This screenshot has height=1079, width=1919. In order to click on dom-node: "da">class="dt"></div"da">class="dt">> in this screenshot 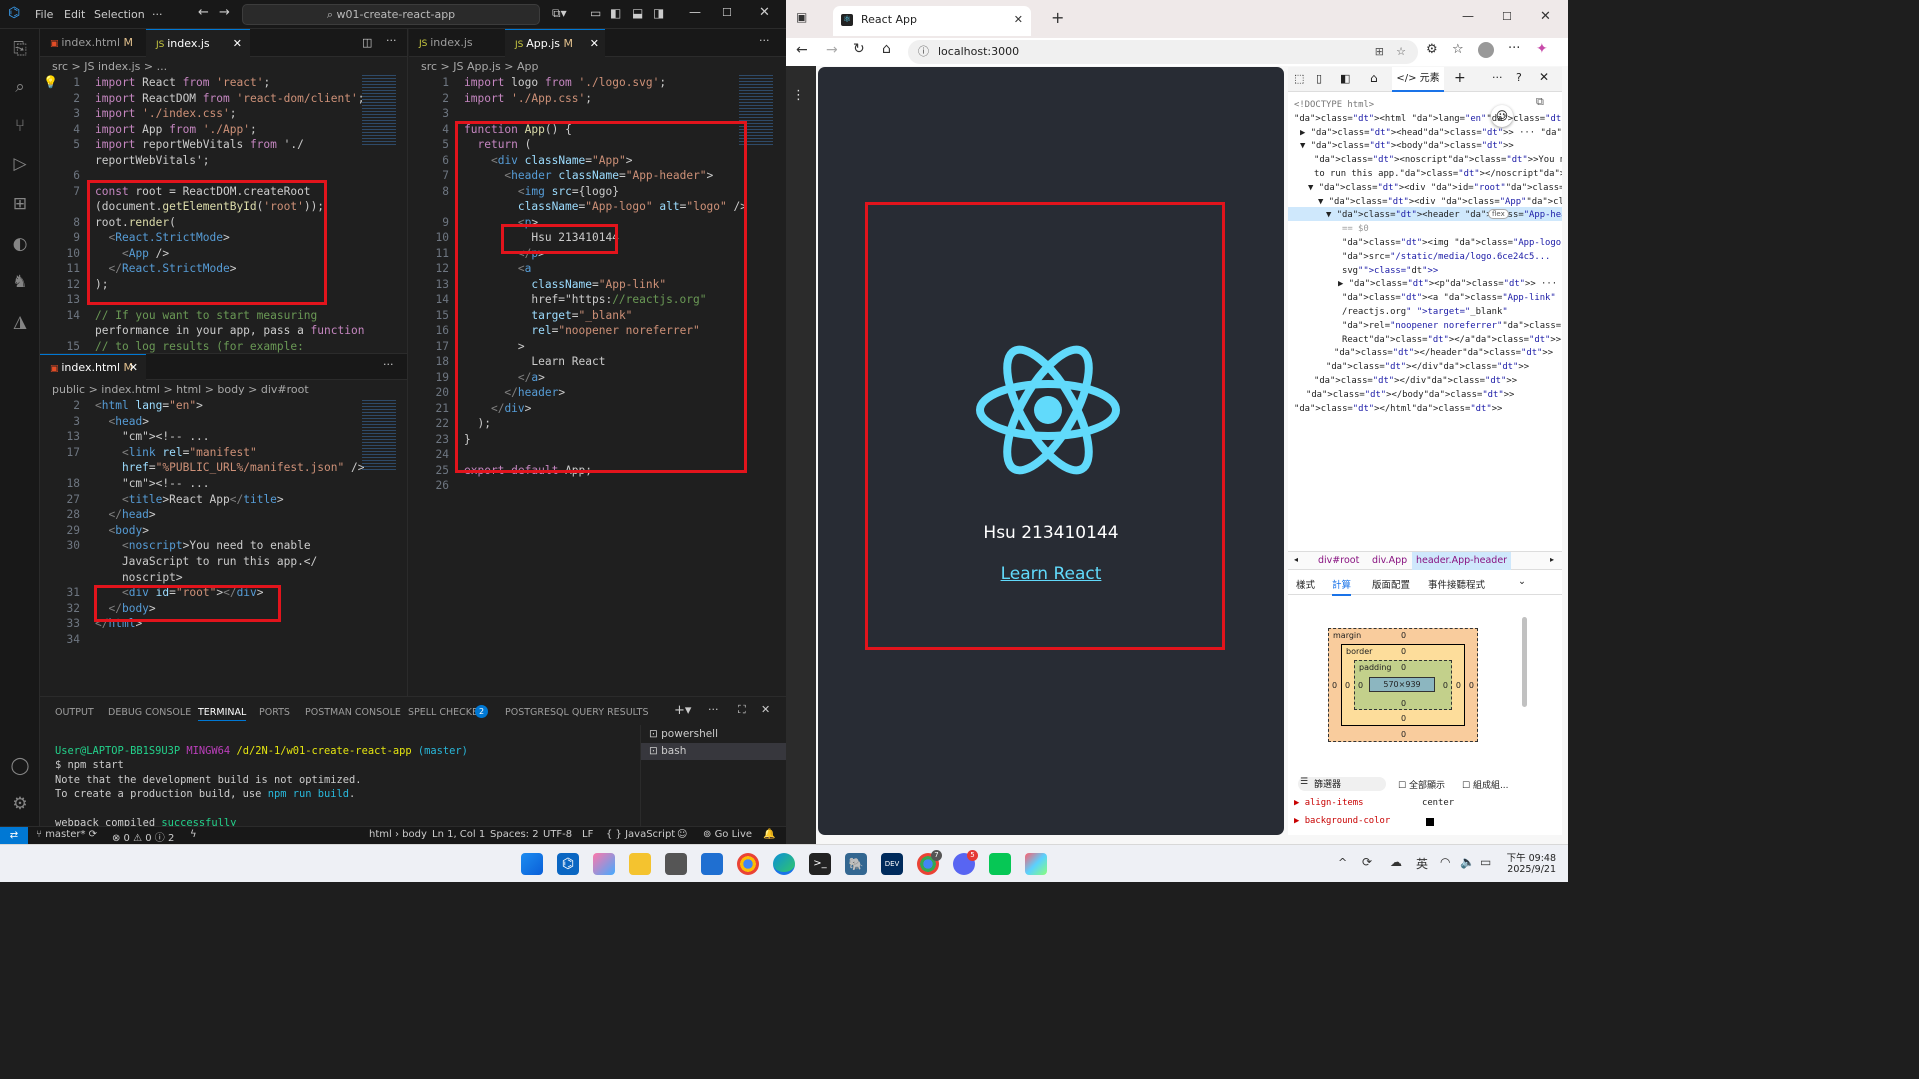, I will do `click(1415, 381)`.